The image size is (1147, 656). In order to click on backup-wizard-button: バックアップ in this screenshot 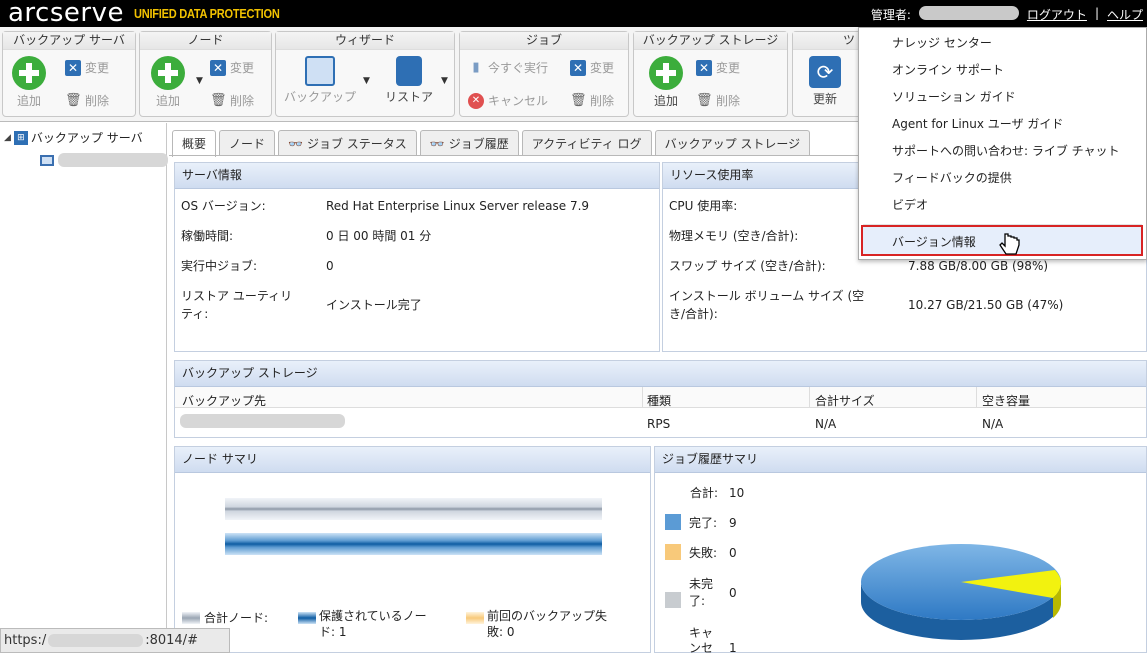, I will do `click(320, 80)`.